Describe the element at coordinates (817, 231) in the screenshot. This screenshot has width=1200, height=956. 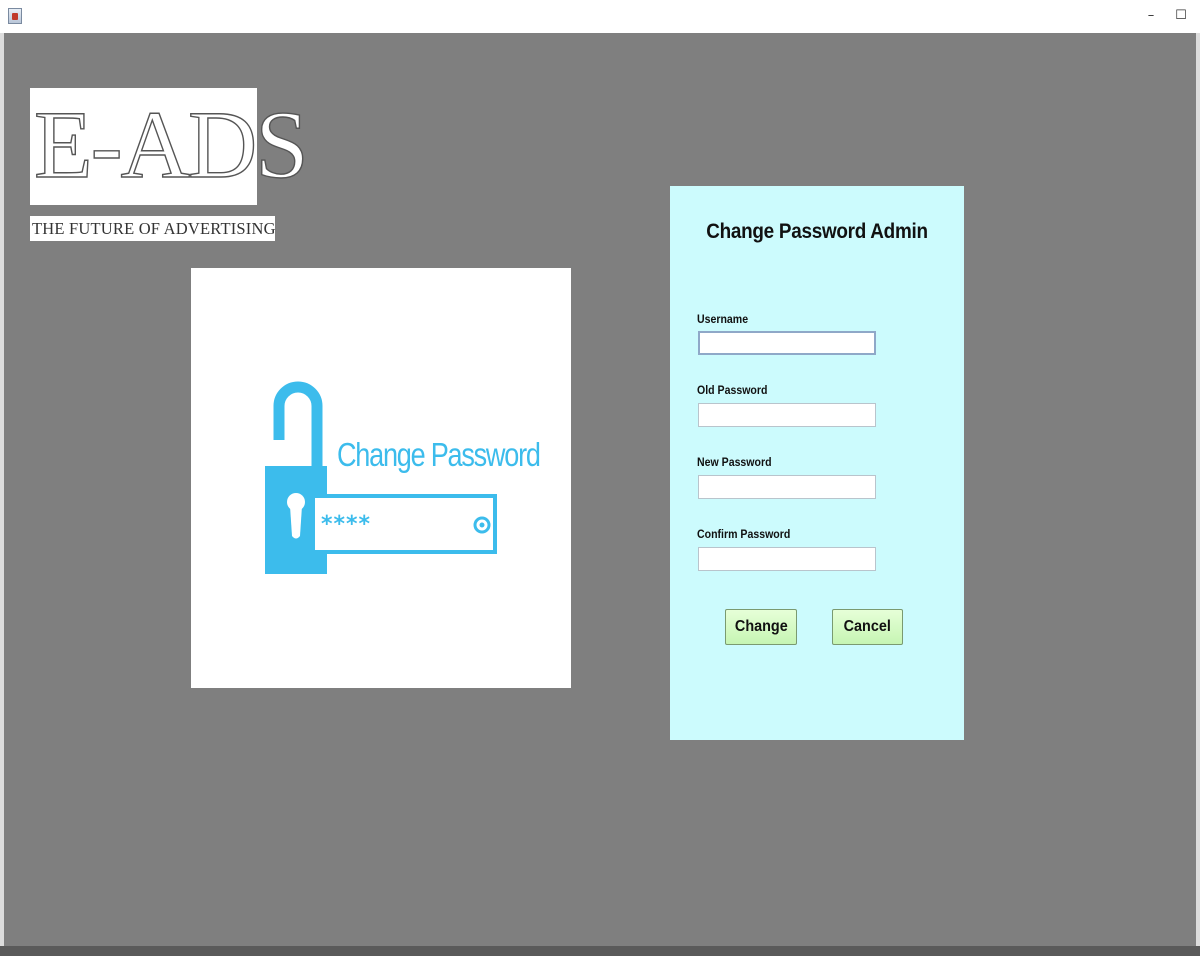
I see `form-title: Change Password Admin` at that location.